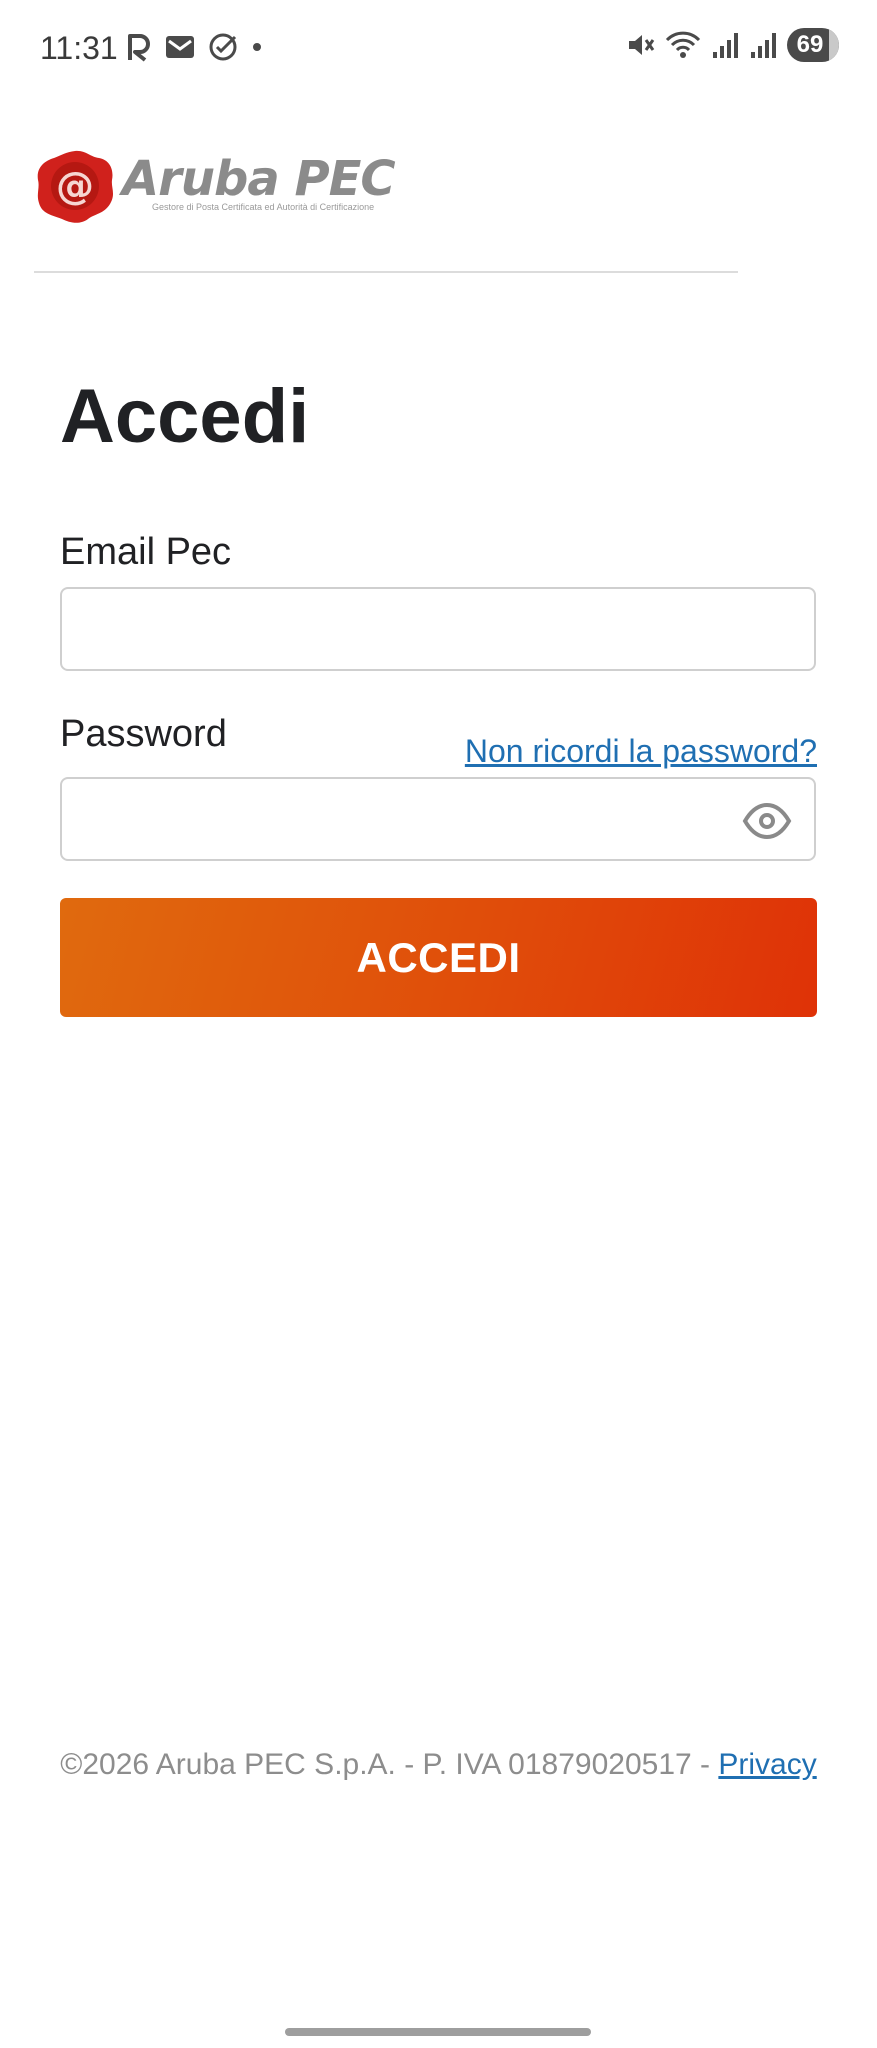 The image size is (877, 2048). Describe the element at coordinates (438, 2032) in the screenshot. I see `home-indicator` at that location.